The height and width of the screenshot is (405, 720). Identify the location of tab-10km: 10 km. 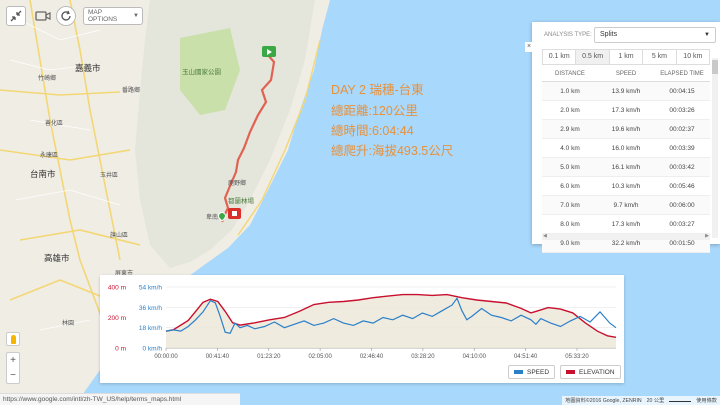
(693, 57).